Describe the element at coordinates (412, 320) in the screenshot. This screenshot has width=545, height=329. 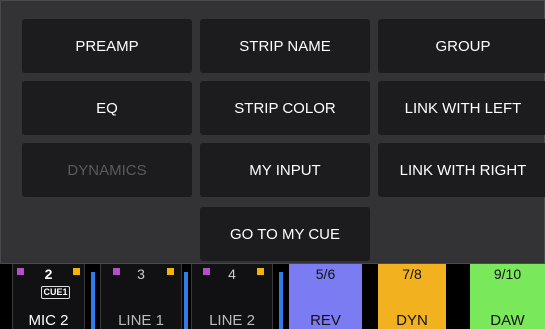
I see `strip-label: DYN` at that location.